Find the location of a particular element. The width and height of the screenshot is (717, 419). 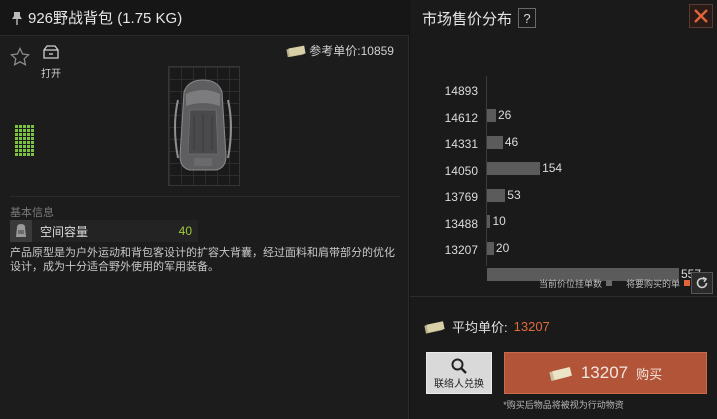

contact-exchange-label: 联络人兑换 is located at coordinates (459, 384).